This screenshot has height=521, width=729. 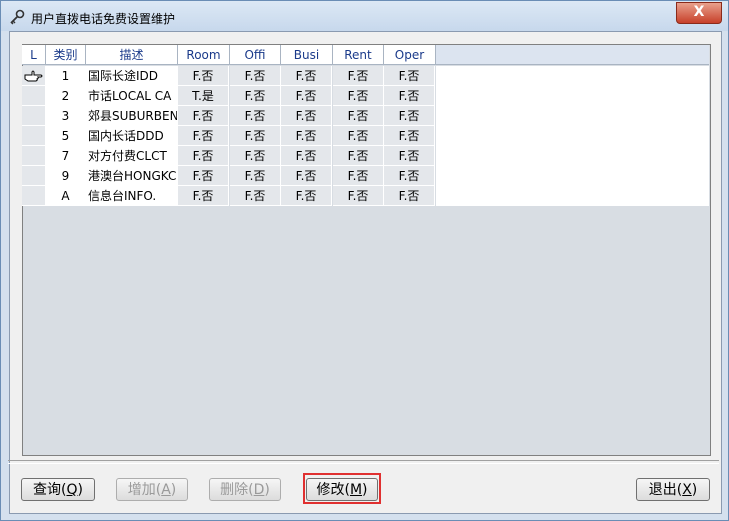 What do you see at coordinates (342, 488) in the screenshot?
I see `modify-button-highlight` at bounding box center [342, 488].